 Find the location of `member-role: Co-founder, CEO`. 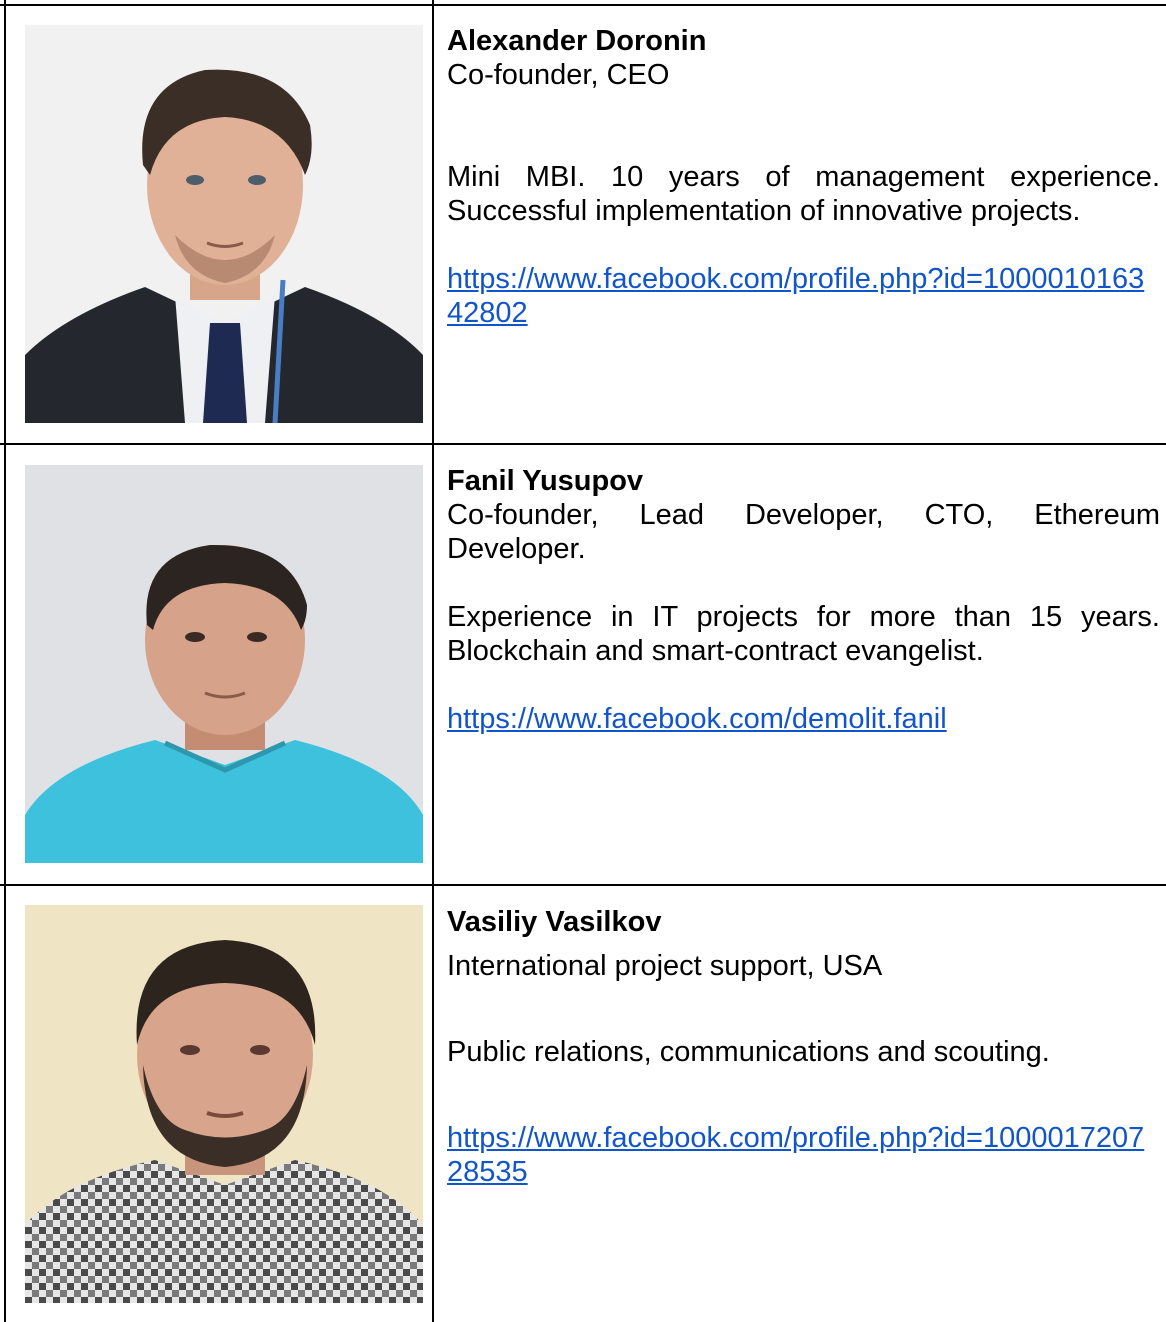

member-role: Co-founder, CEO is located at coordinates (558, 75).